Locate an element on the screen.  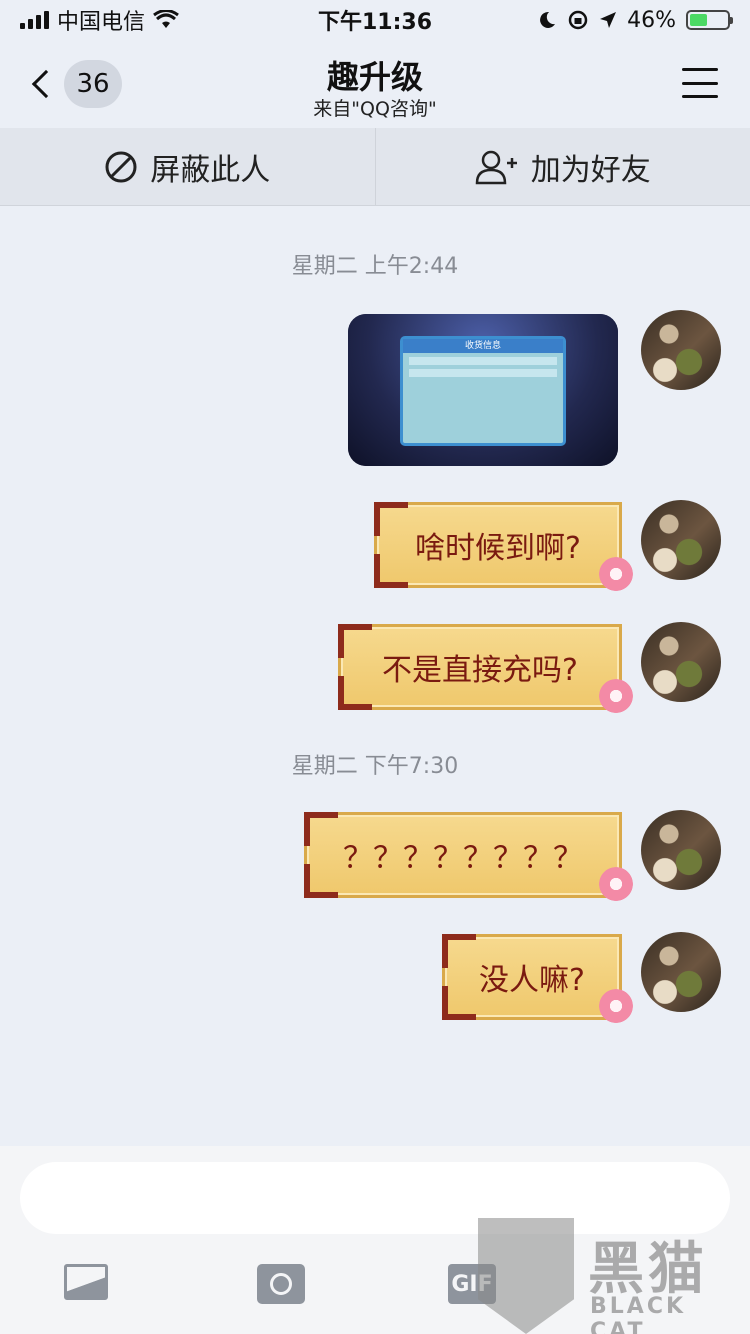
navigation-bar: 36 趣升级 来自"QQ咨询" is located at coordinates (375, 84).